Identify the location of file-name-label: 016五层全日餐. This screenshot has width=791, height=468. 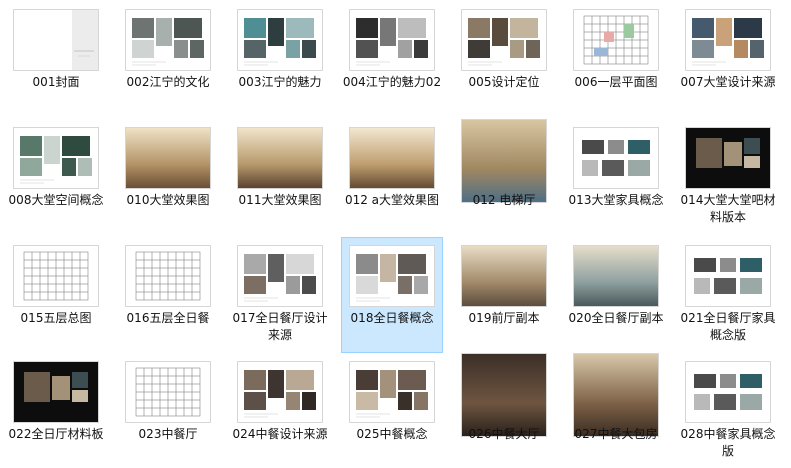
(168, 318).